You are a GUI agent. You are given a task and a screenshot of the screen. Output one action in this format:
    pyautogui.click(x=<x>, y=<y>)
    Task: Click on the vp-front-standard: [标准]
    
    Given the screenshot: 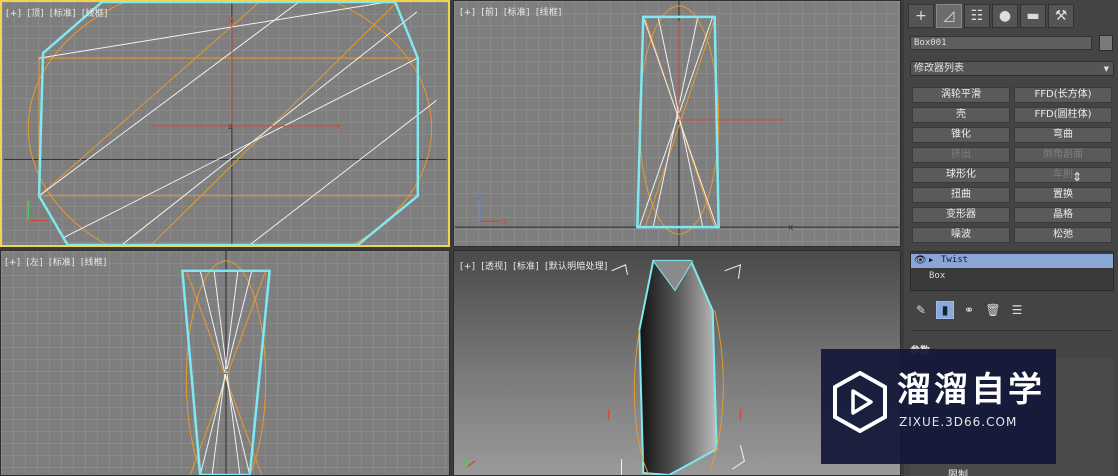 What is the action you would take?
    pyautogui.click(x=517, y=13)
    